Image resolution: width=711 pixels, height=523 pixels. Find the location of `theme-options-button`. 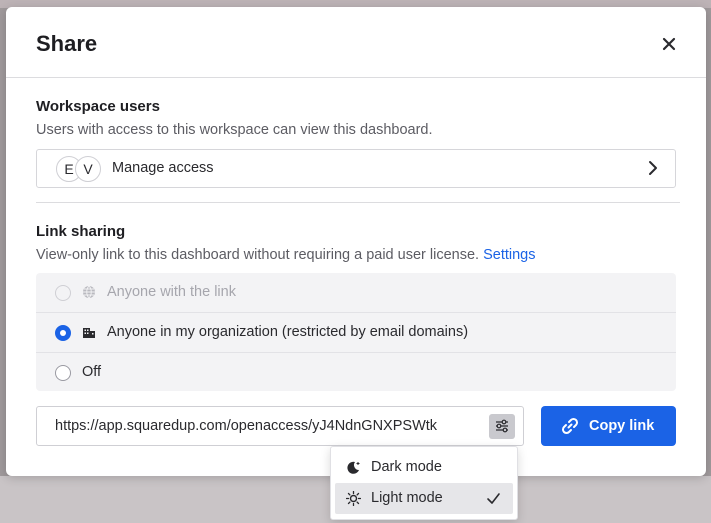

theme-options-button is located at coordinates (502, 426).